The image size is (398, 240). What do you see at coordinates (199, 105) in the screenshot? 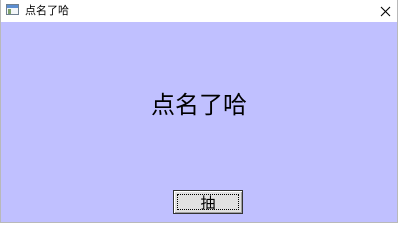
I see `roll-call-label: 点名了哈` at bounding box center [199, 105].